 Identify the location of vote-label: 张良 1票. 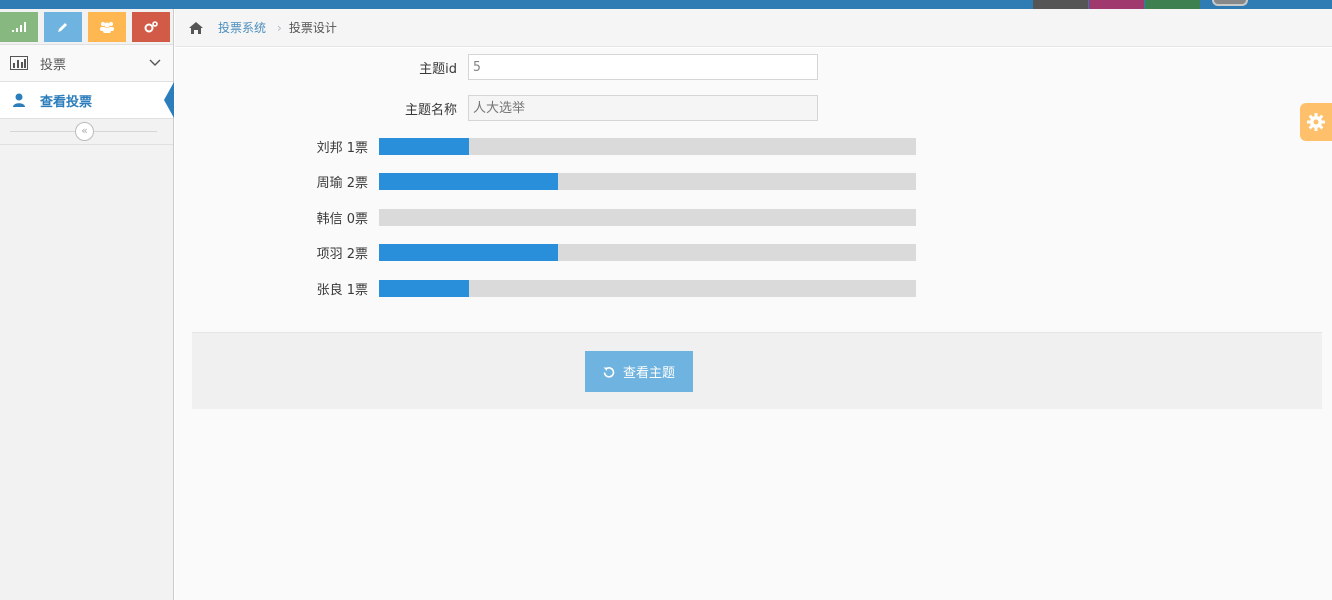
(342, 290).